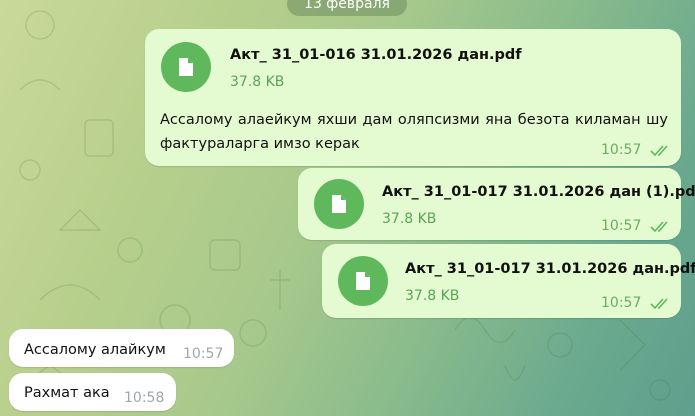  Describe the element at coordinates (144, 398) in the screenshot. I see `message-time: 10:58` at that location.